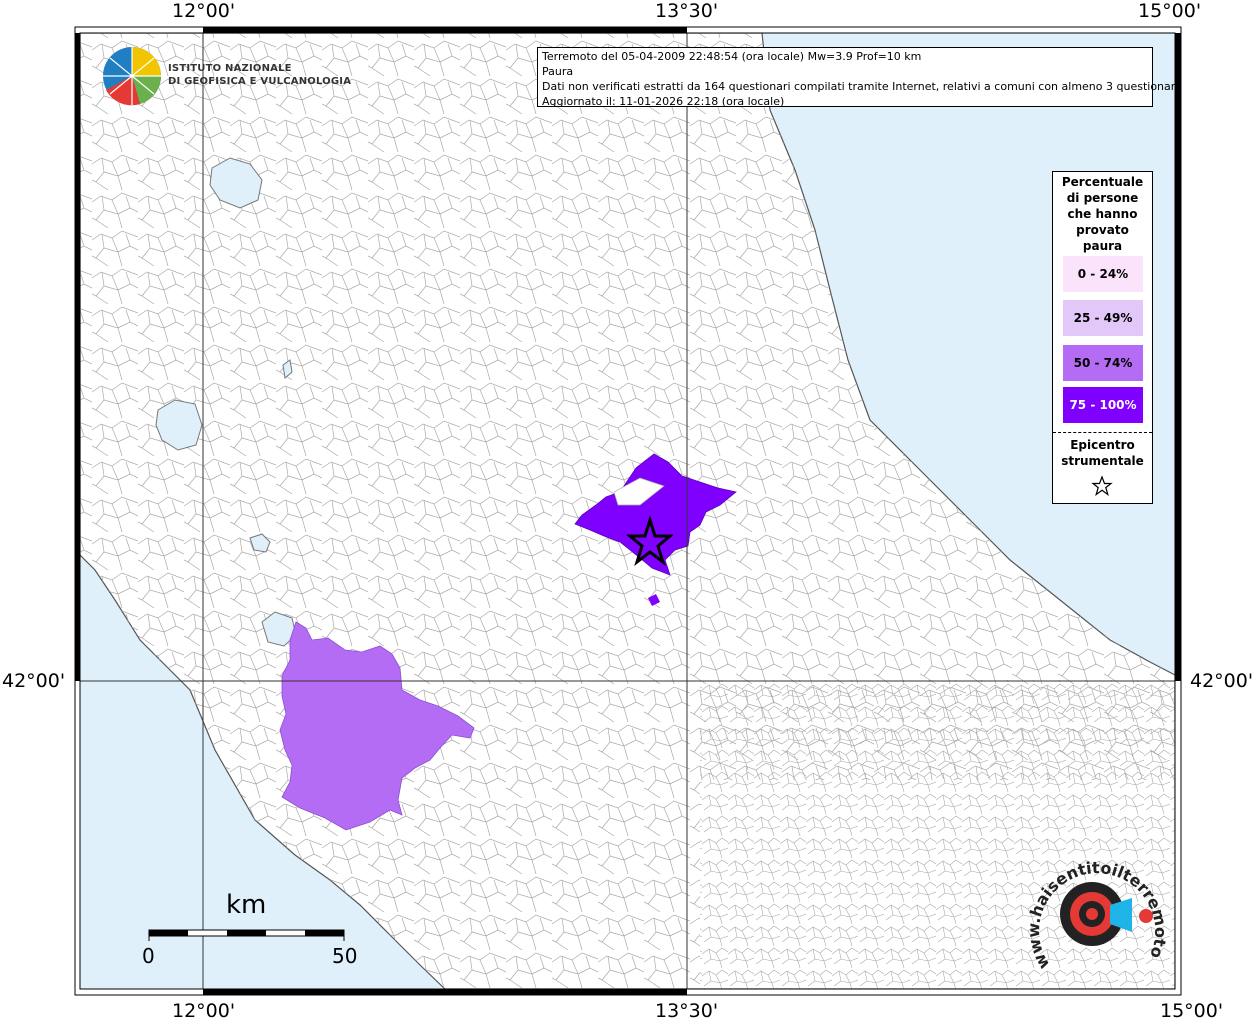 This screenshot has width=1255, height=1024. What do you see at coordinates (1222, 681) in the screenshot?
I see `coord-right: 42°00'` at bounding box center [1222, 681].